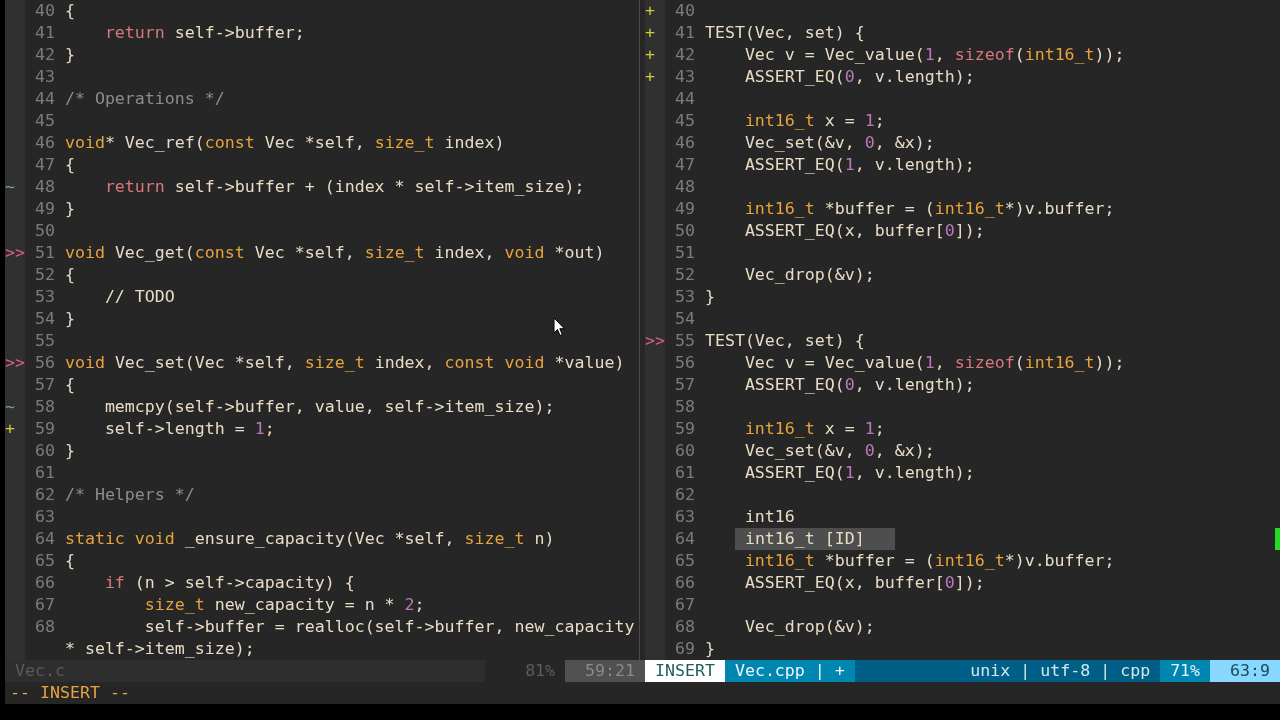 This screenshot has height=720, width=1280. What do you see at coordinates (605, 671) in the screenshot?
I see `status-position: 59:21` at bounding box center [605, 671].